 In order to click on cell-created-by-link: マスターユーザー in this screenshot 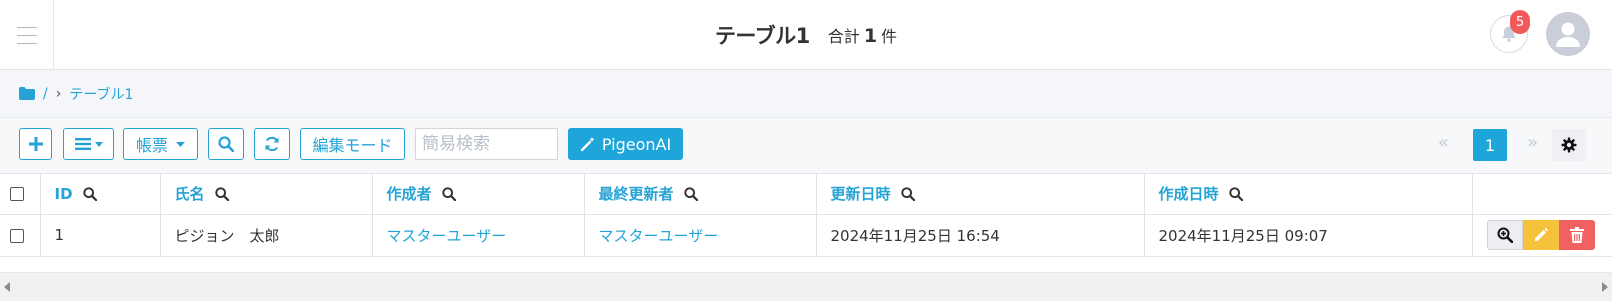, I will do `click(447, 236)`.